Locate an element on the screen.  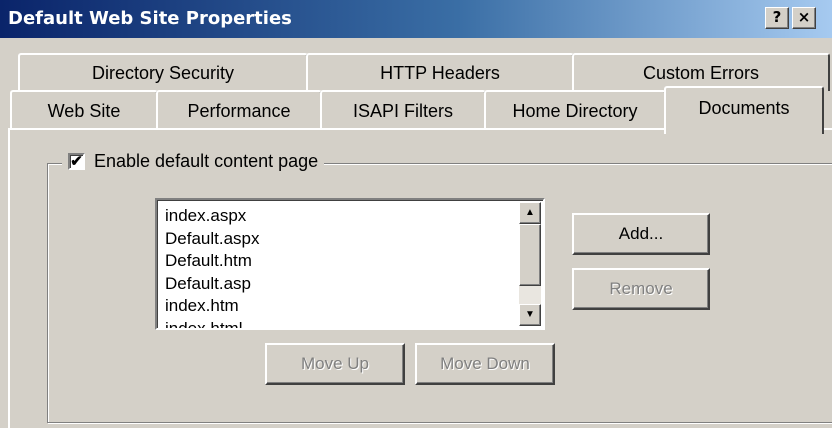
scroll-up-icon: ▲ is located at coordinates (530, 213).